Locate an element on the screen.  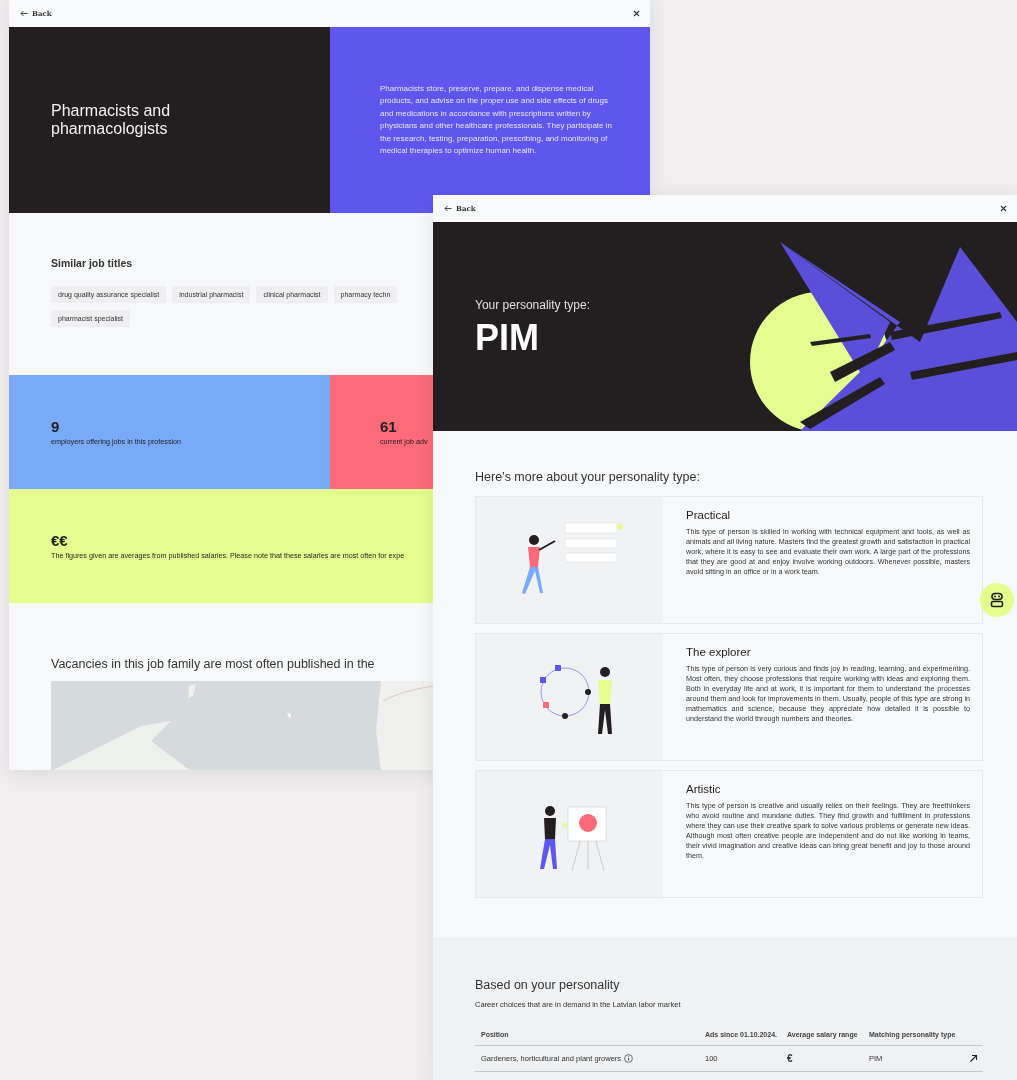
stat-value: 9 is located at coordinates (56, 426).